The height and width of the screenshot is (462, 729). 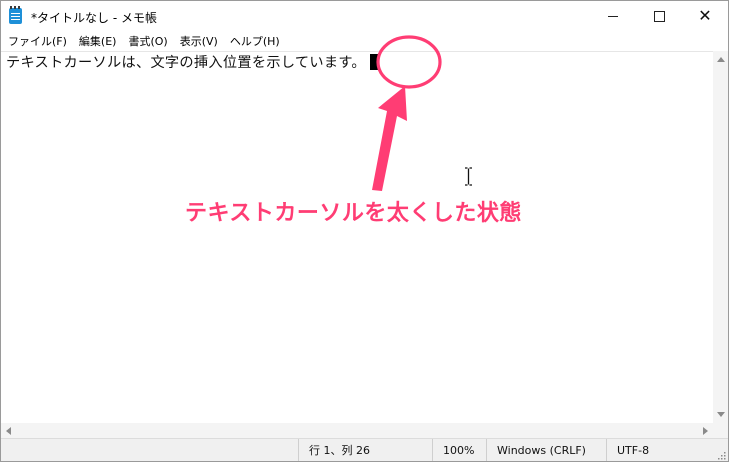 What do you see at coordinates (15, 15) in the screenshot?
I see `notepad-icon` at bounding box center [15, 15].